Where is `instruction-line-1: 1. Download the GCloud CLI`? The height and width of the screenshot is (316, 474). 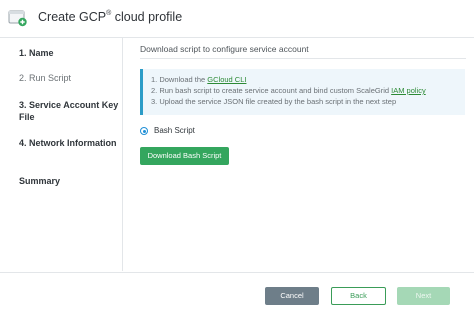
instruction-line-1: 1. Download the GCloud CLI is located at coordinates (308, 79).